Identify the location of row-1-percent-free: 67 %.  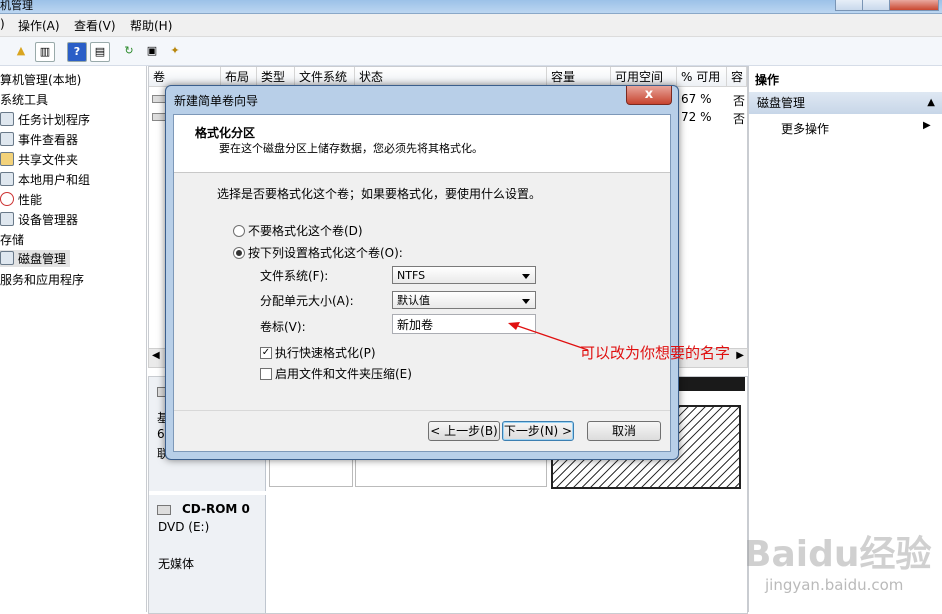
(696, 99).